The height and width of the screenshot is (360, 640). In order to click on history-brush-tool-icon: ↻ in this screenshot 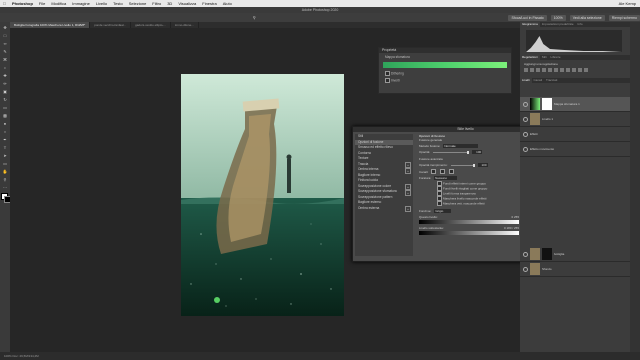, I will do `click(5, 99)`.